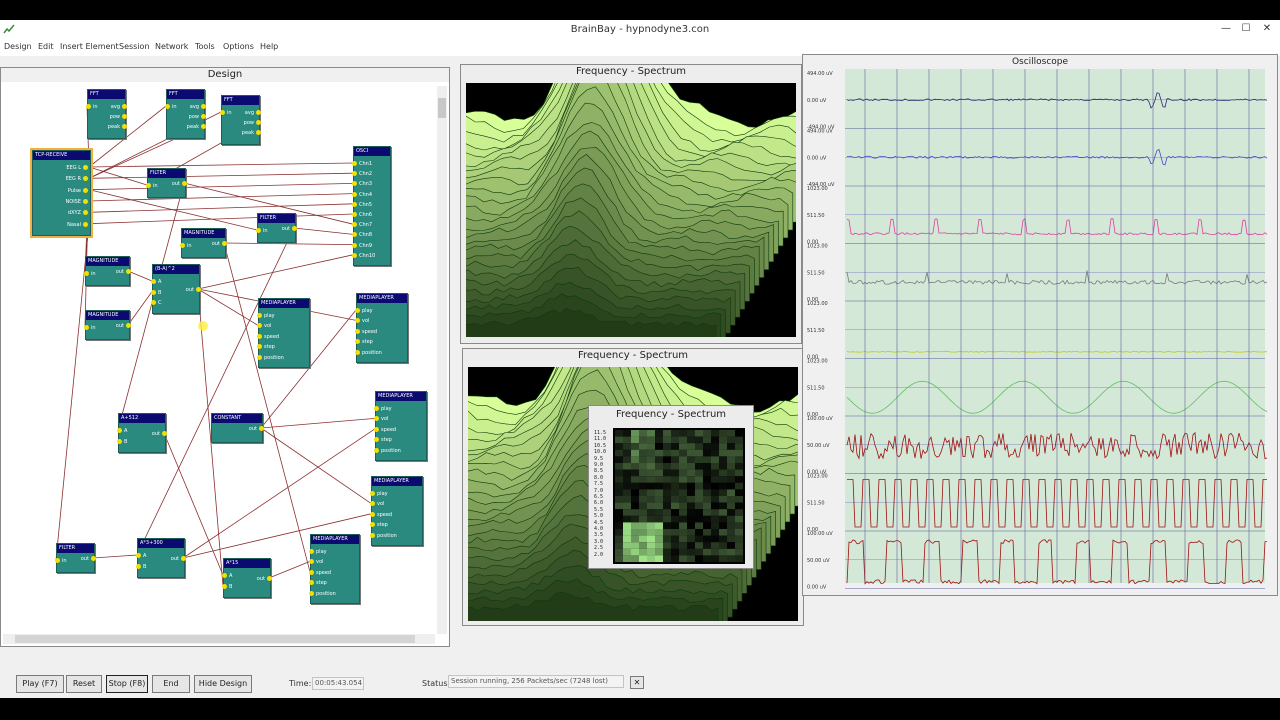  Describe the element at coordinates (77, 224) in the screenshot. I see `port-nasal: Nasal` at that location.